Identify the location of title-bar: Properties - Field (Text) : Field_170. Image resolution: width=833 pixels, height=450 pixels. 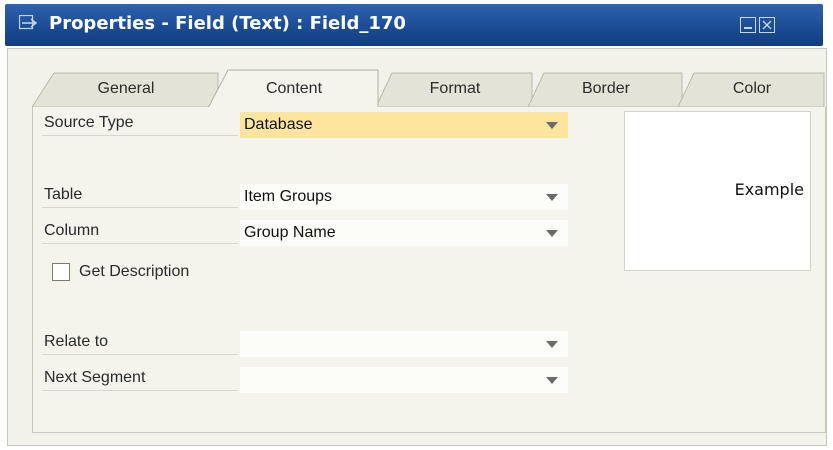
(414, 25).